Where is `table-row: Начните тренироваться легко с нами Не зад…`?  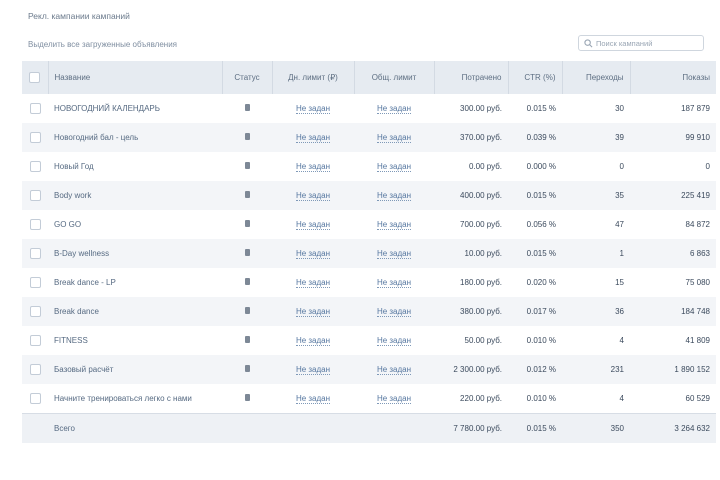 table-row: Начните тренироваться легко с нами Не зад… is located at coordinates (369, 398).